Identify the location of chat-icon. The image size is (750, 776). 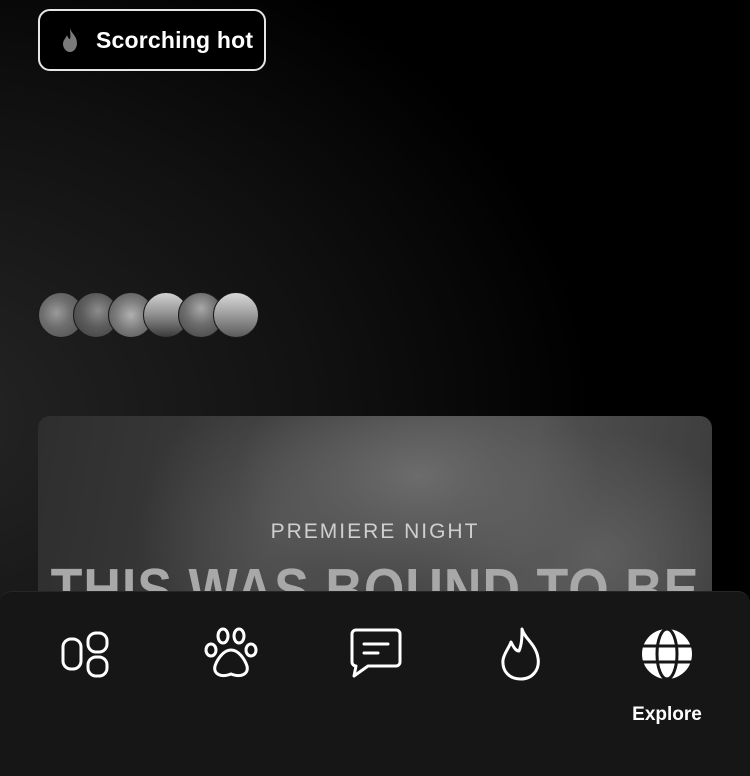
(376, 654).